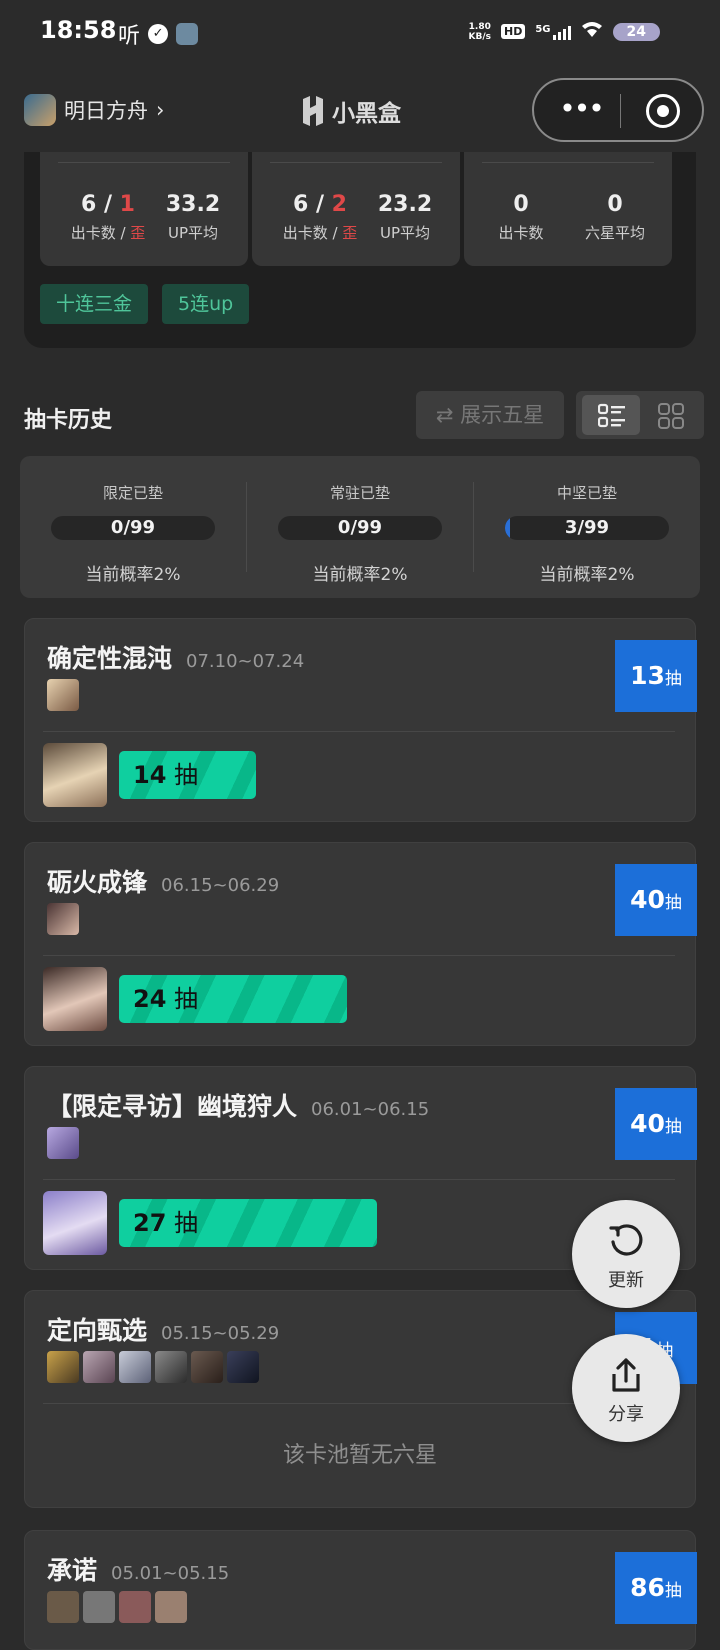 Image resolution: width=720 pixels, height=1650 pixels. Describe the element at coordinates (97, 1330) in the screenshot. I see `pool-name: 定向甄选` at that location.